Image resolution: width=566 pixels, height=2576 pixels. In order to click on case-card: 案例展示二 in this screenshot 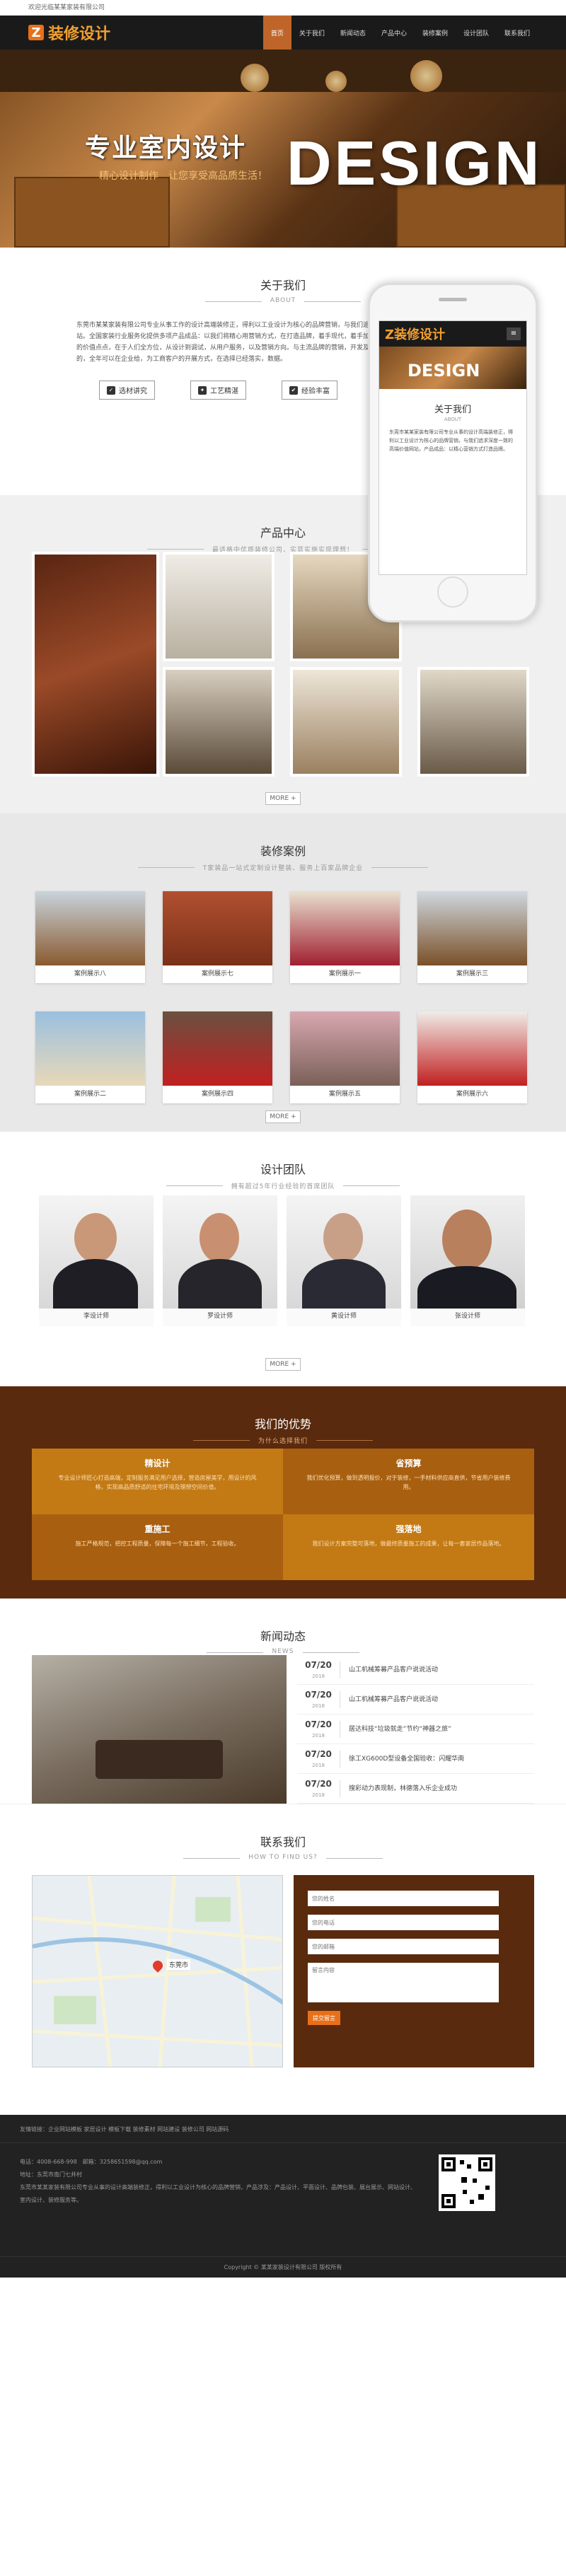, I will do `click(90, 1057)`.